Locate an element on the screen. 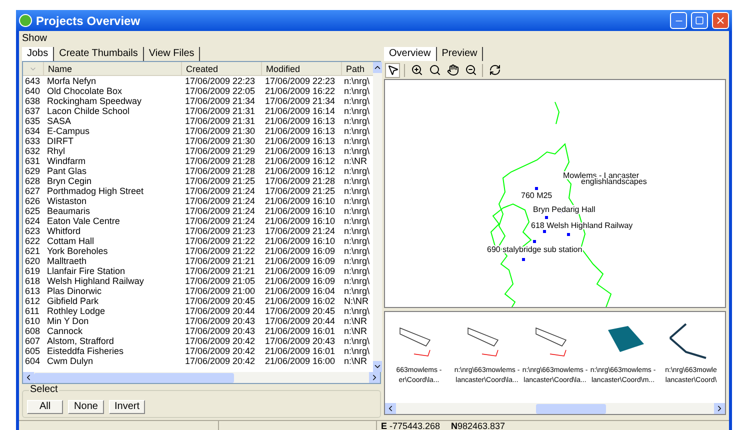 The image size is (737, 430). table-cell-text: Old Chocolate Box is located at coordinates (85, 91).